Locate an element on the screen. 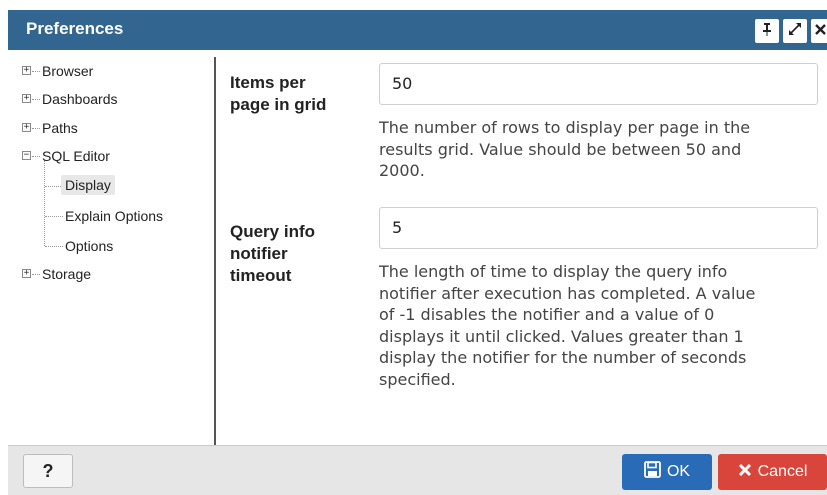  title-bar: Preferences is located at coordinates (417, 30).